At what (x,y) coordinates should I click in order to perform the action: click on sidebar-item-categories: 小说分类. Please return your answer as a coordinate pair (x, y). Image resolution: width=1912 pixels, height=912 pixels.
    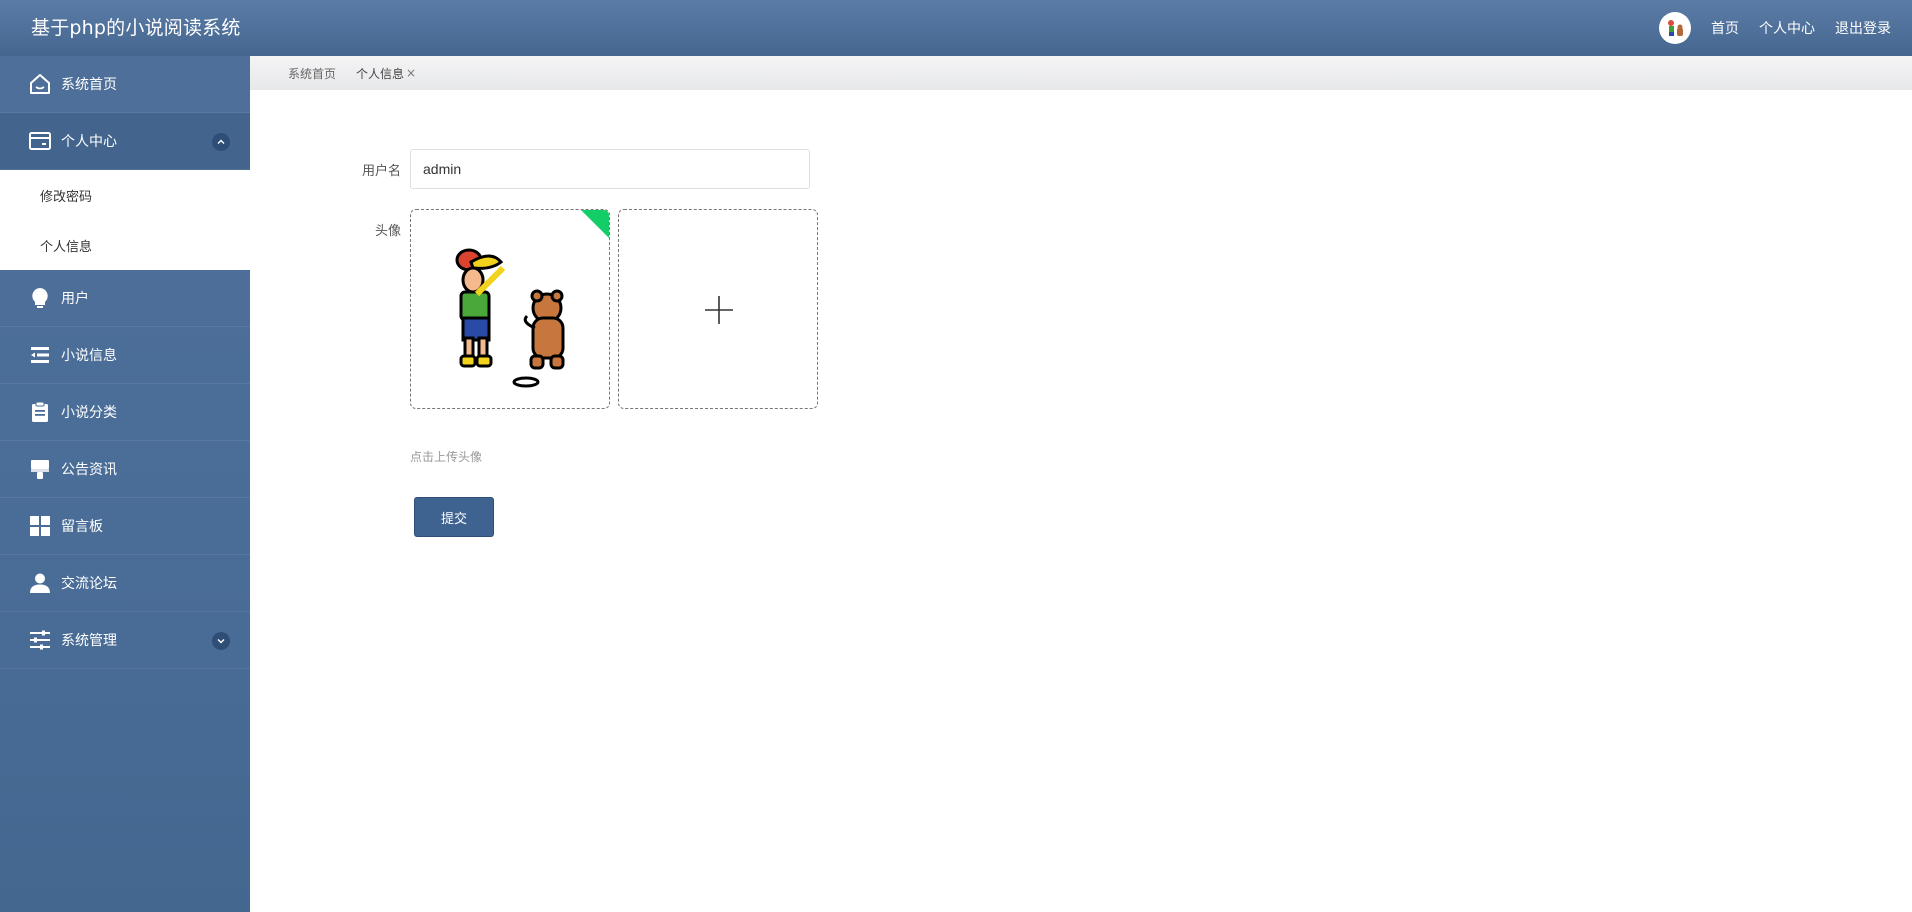
    Looking at the image, I should click on (125, 412).